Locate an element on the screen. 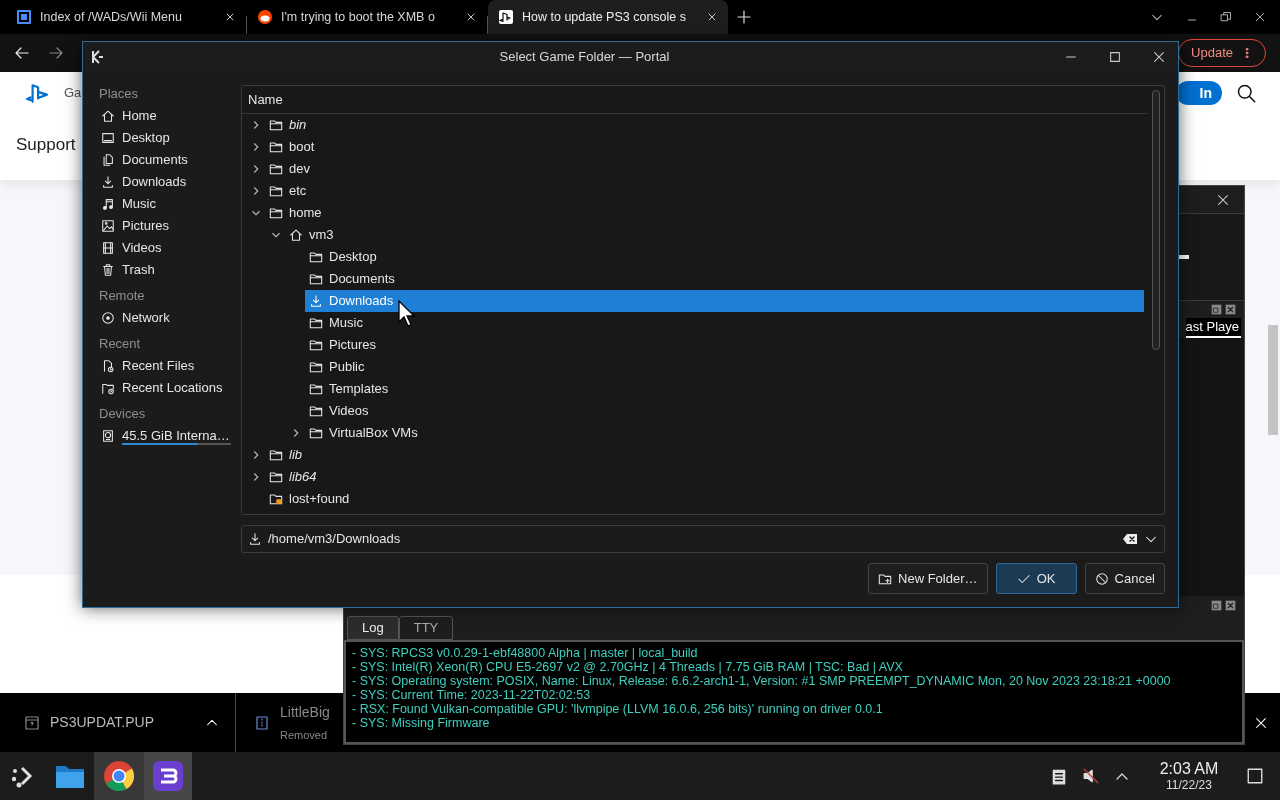 The image size is (1280, 800). file-name: LittleBig is located at coordinates (305, 712).